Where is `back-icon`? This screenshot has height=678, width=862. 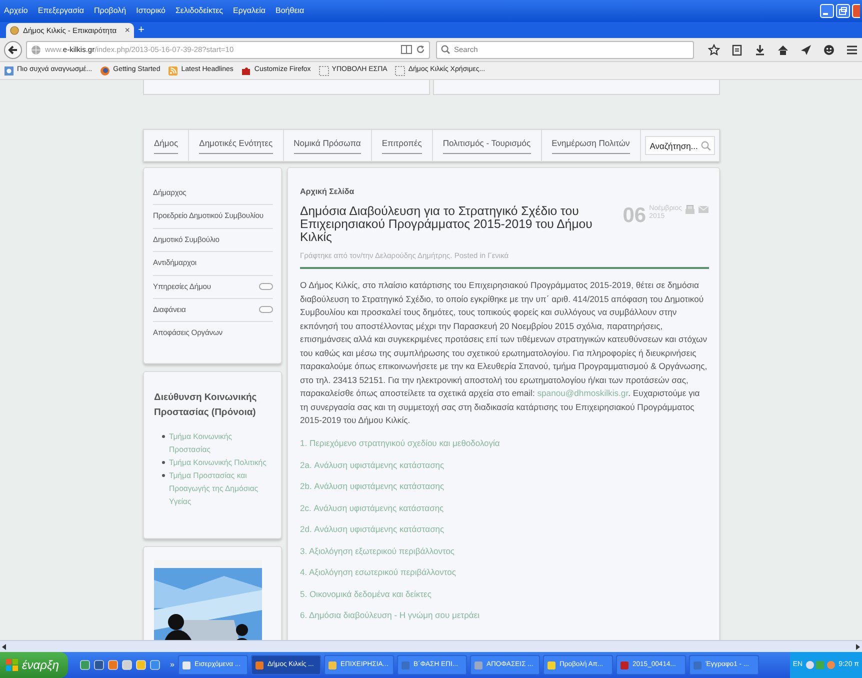 back-icon is located at coordinates (13, 49).